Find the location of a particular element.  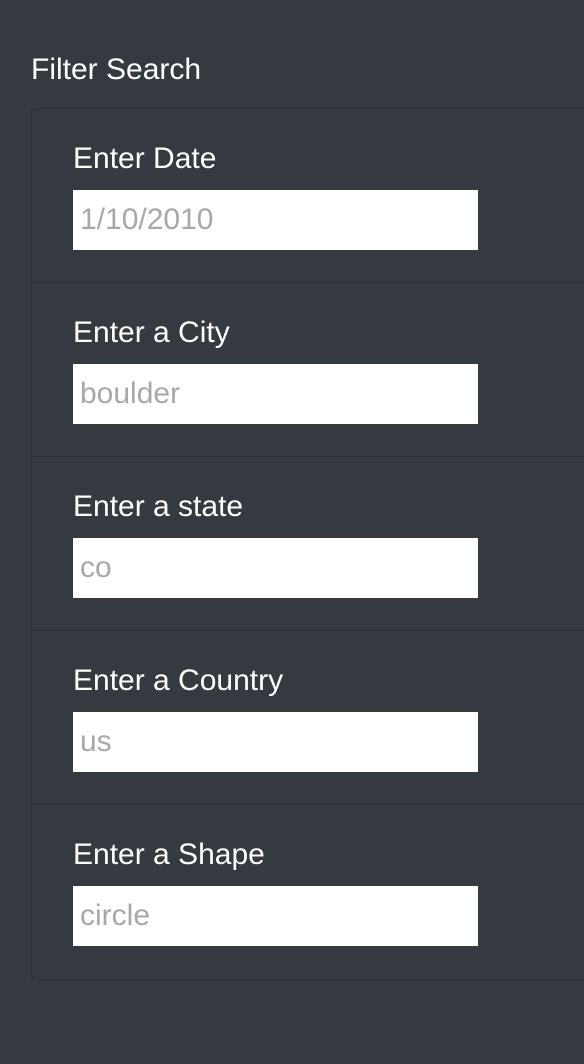

state-label: Enter a state is located at coordinates (158, 506).